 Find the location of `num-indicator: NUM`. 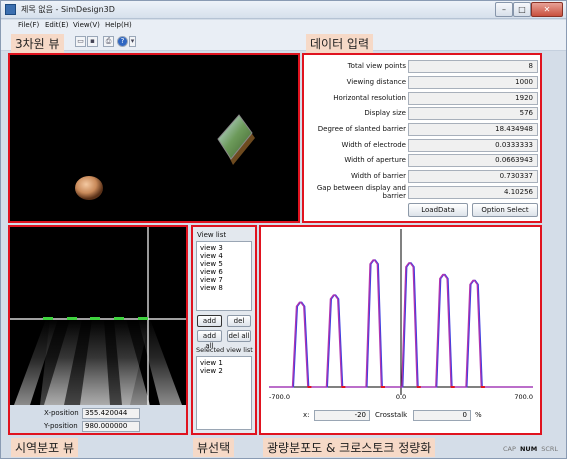

num-indicator: NUM is located at coordinates (528, 449).